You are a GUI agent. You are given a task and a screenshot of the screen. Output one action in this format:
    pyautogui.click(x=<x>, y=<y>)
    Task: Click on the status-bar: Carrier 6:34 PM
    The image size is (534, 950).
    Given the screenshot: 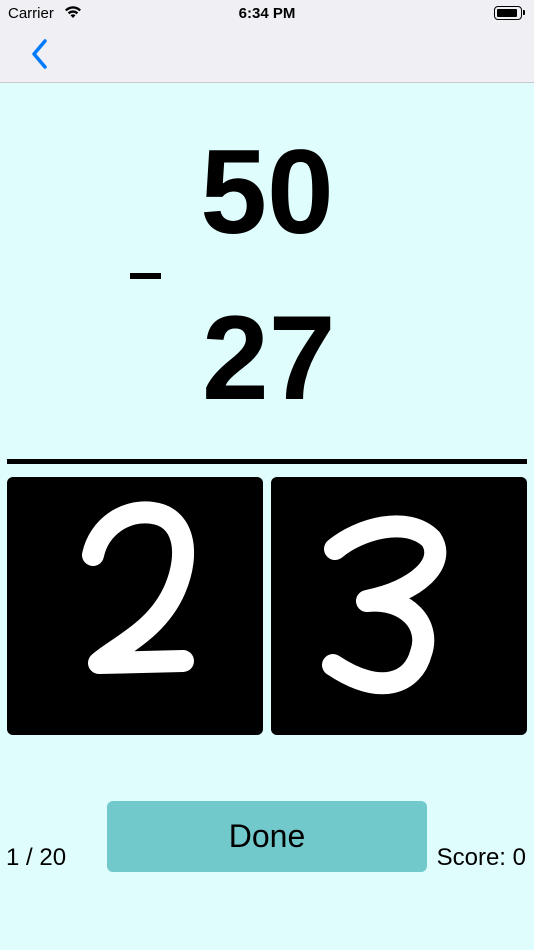 What is the action you would take?
    pyautogui.click(x=267, y=14)
    